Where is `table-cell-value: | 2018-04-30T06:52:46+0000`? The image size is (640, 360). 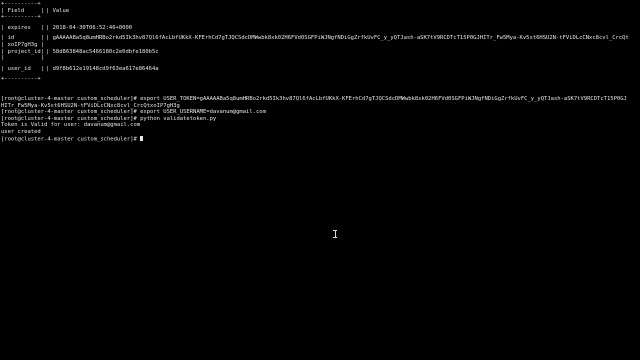
table-cell-value: | 2018-04-30T06:52:46+0000 is located at coordinates (89, 27).